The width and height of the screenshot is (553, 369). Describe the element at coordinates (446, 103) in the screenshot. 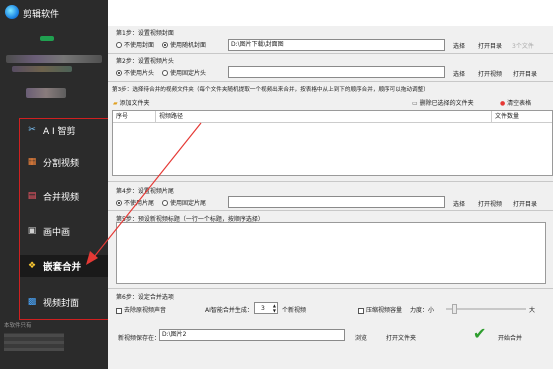

I see `delete-selected-label: 删除已选择的文件夹` at that location.